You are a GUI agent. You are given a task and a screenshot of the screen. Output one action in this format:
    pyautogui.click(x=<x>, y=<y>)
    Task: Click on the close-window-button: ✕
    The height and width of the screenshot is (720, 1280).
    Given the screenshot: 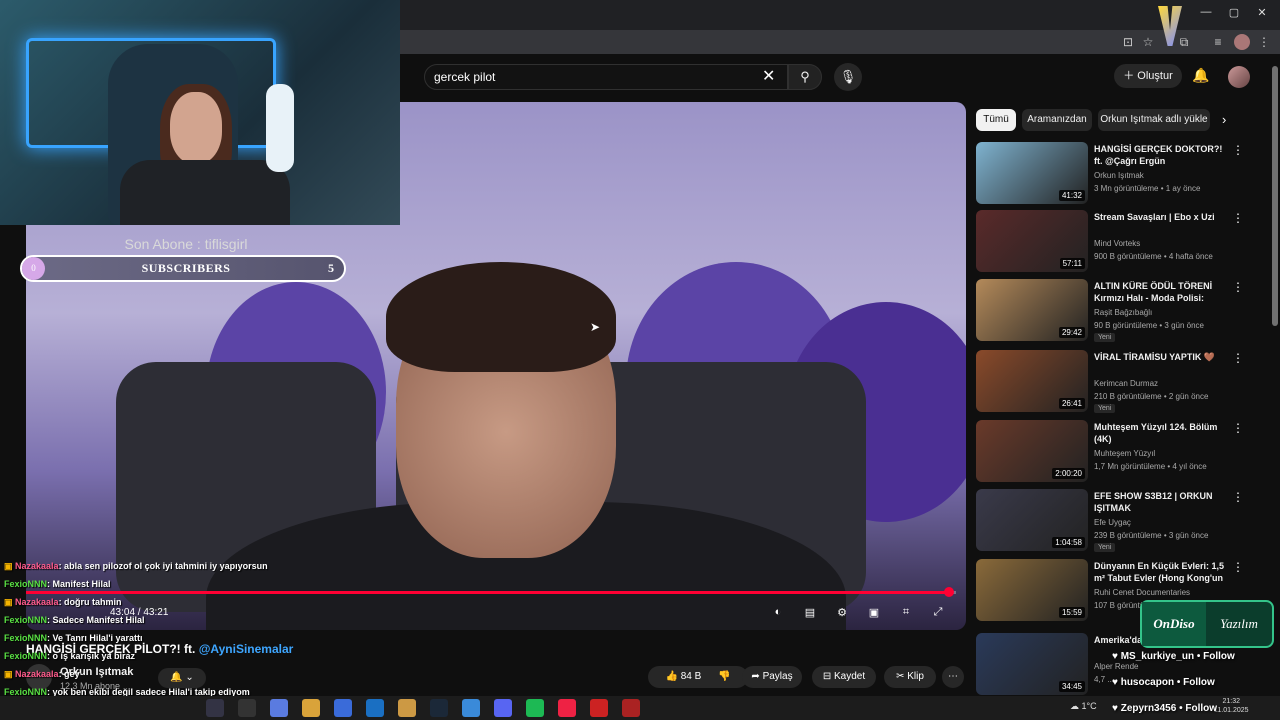 What is the action you would take?
    pyautogui.click(x=1262, y=14)
    